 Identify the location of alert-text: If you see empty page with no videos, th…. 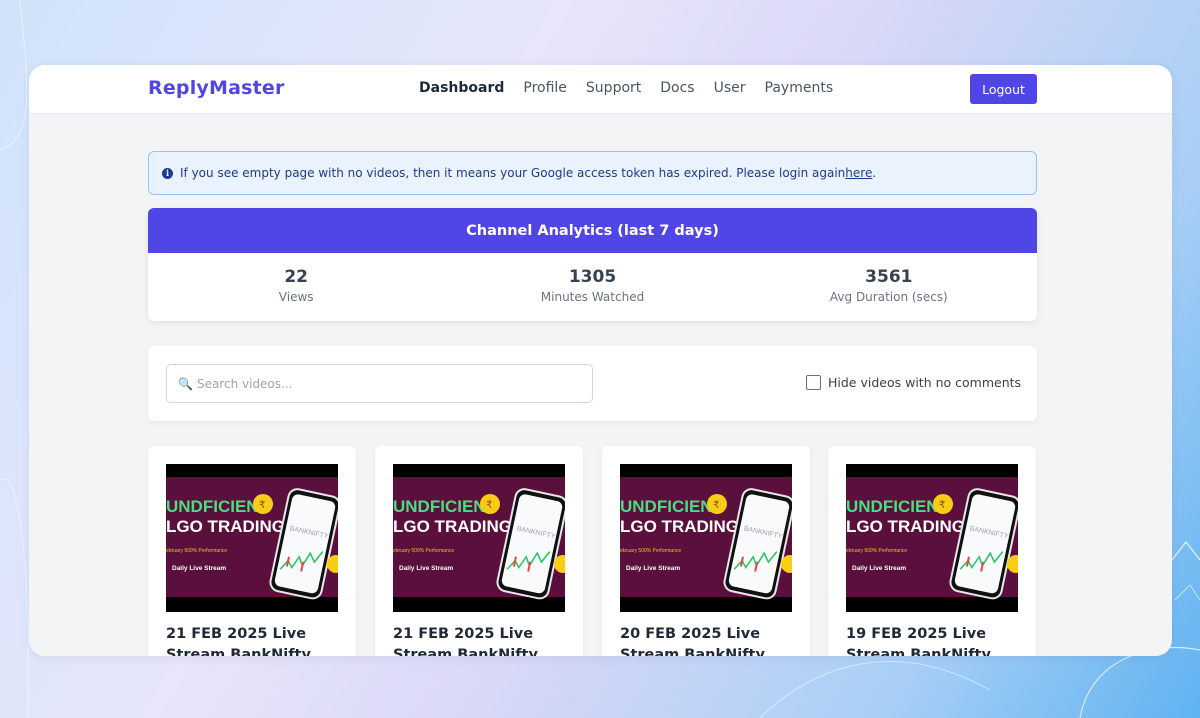
(513, 173).